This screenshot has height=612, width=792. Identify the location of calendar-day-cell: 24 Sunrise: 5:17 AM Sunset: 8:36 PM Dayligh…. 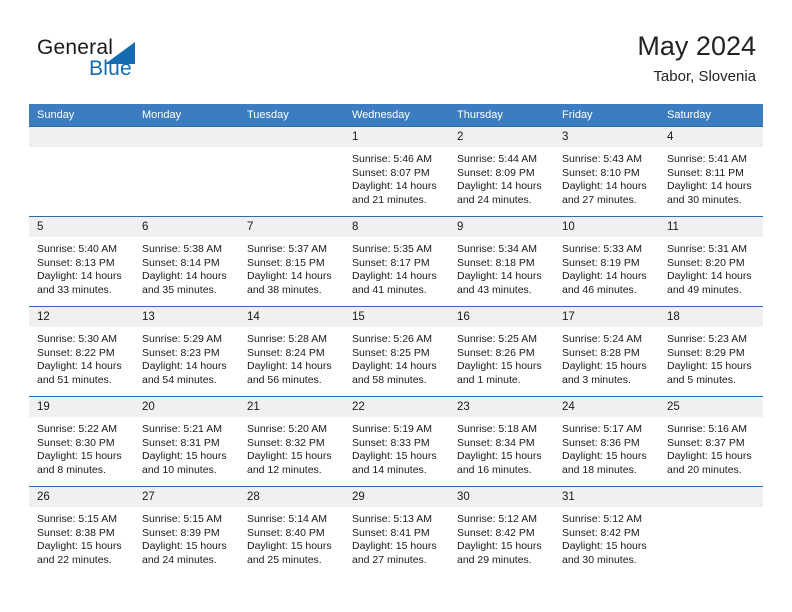
(606, 441).